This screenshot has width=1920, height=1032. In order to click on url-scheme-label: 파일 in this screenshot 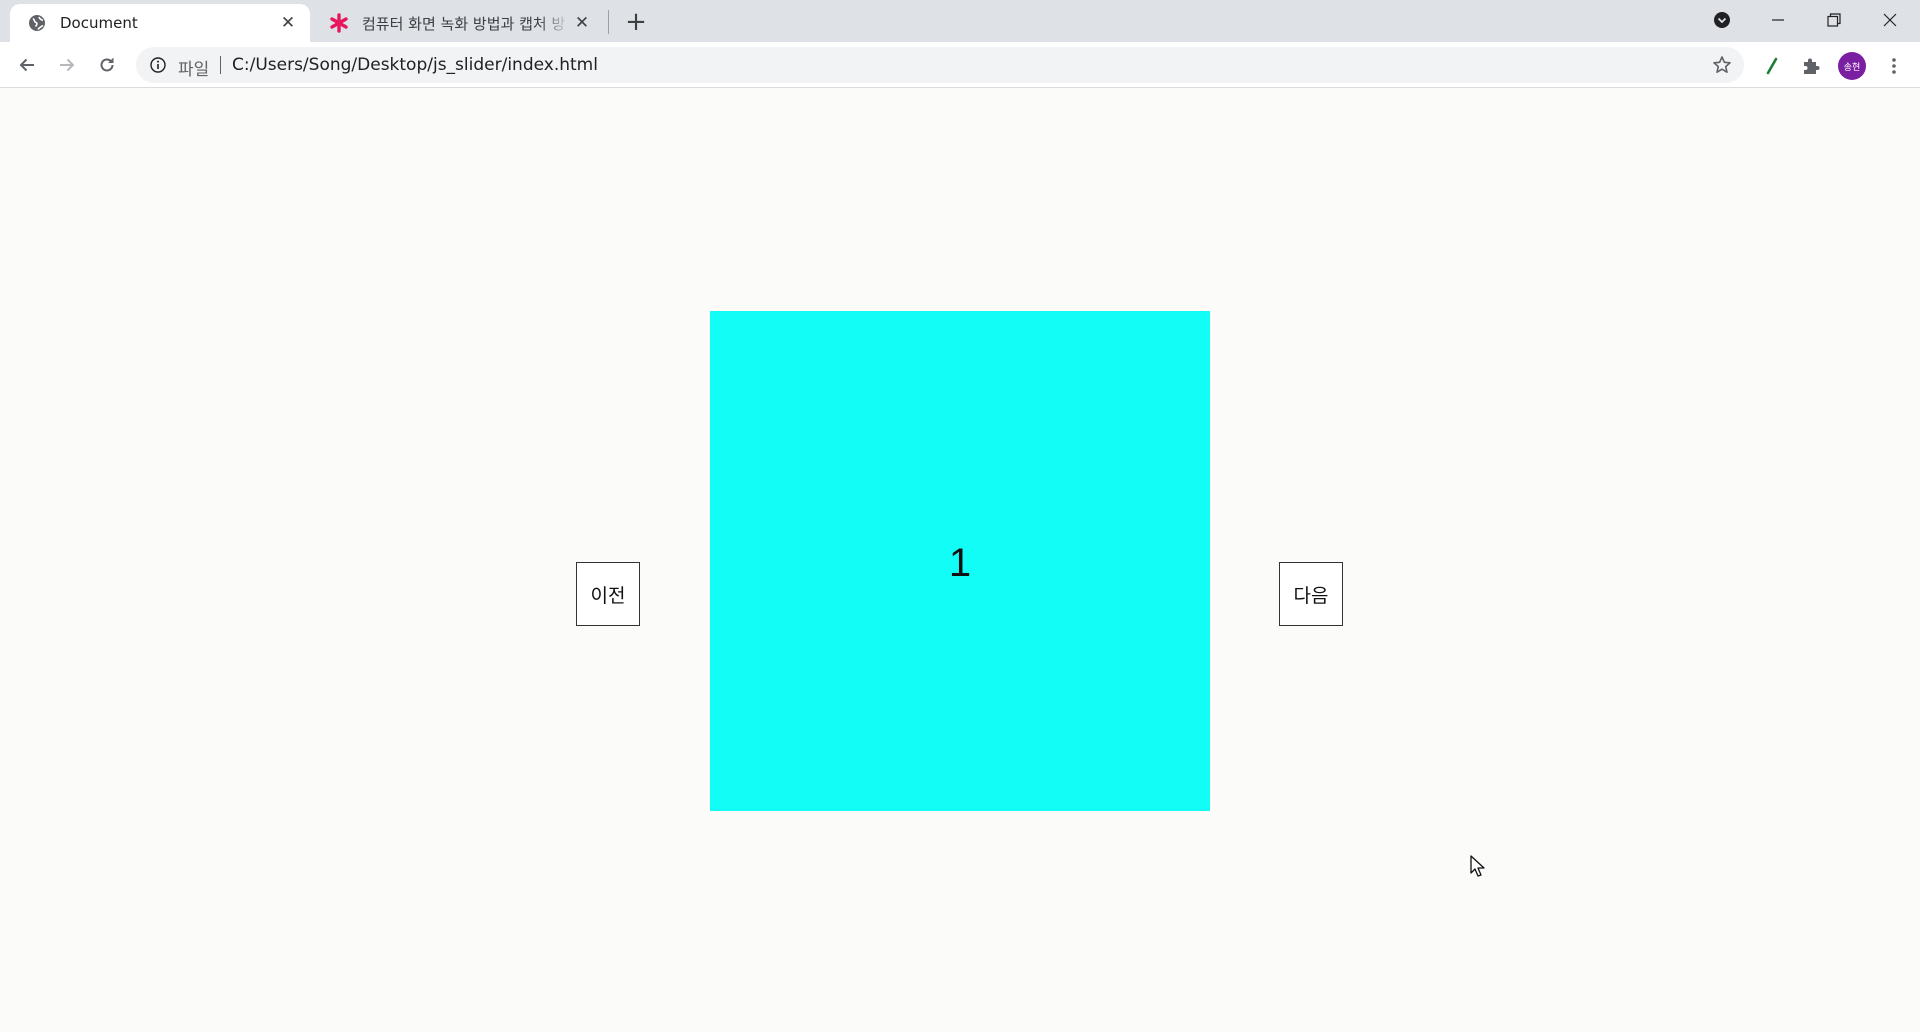, I will do `click(194, 70)`.